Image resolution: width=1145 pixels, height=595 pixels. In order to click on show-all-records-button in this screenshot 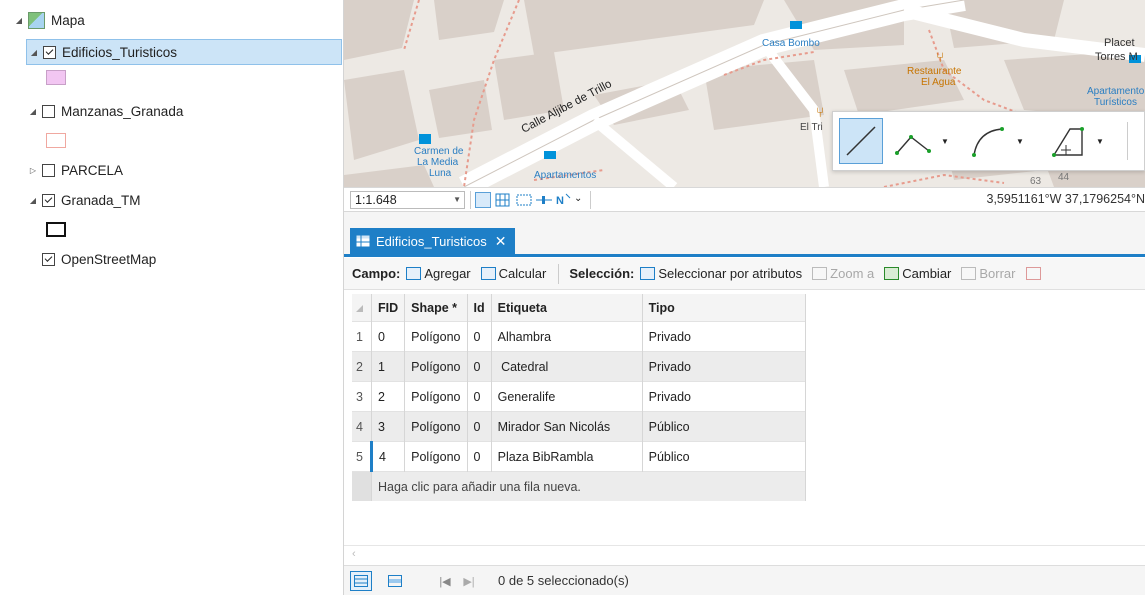, I will do `click(361, 581)`.